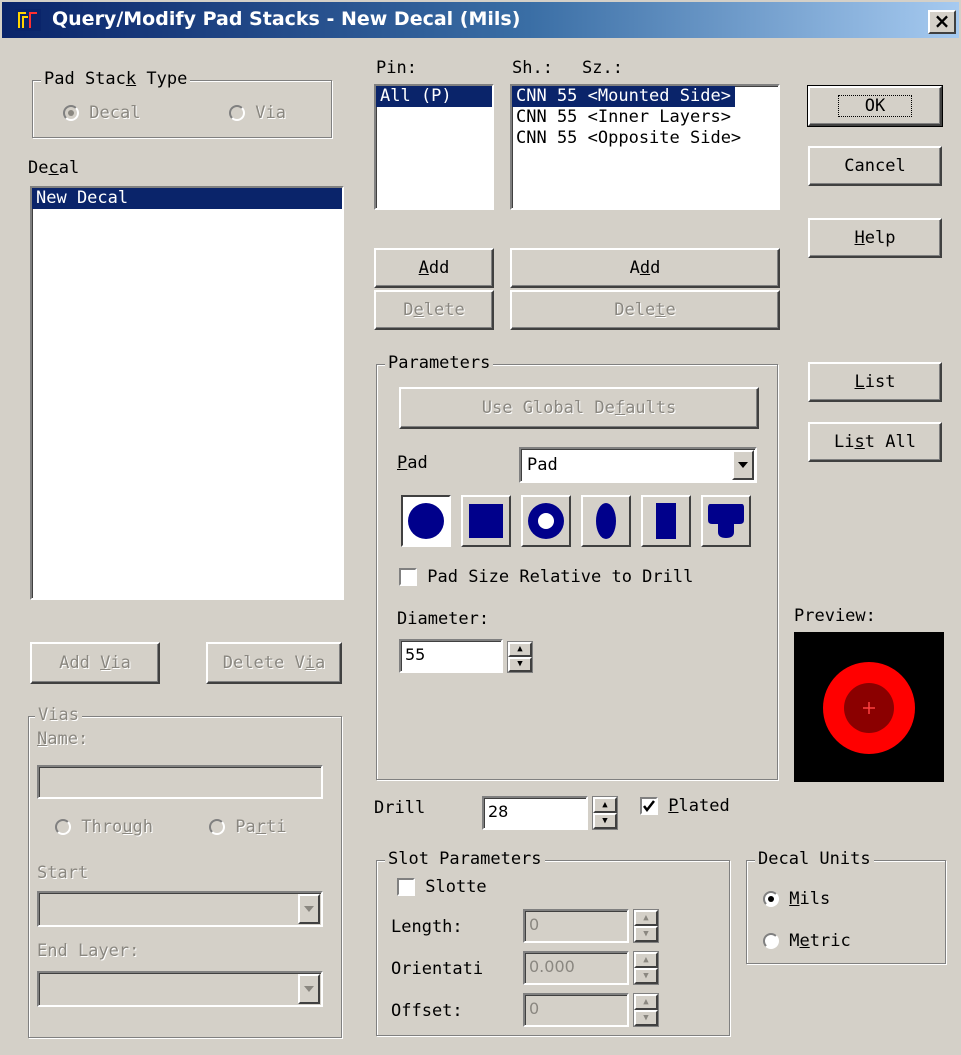 The width and height of the screenshot is (961, 1055). I want to click on decal-list: New Decal, so click(187, 393).